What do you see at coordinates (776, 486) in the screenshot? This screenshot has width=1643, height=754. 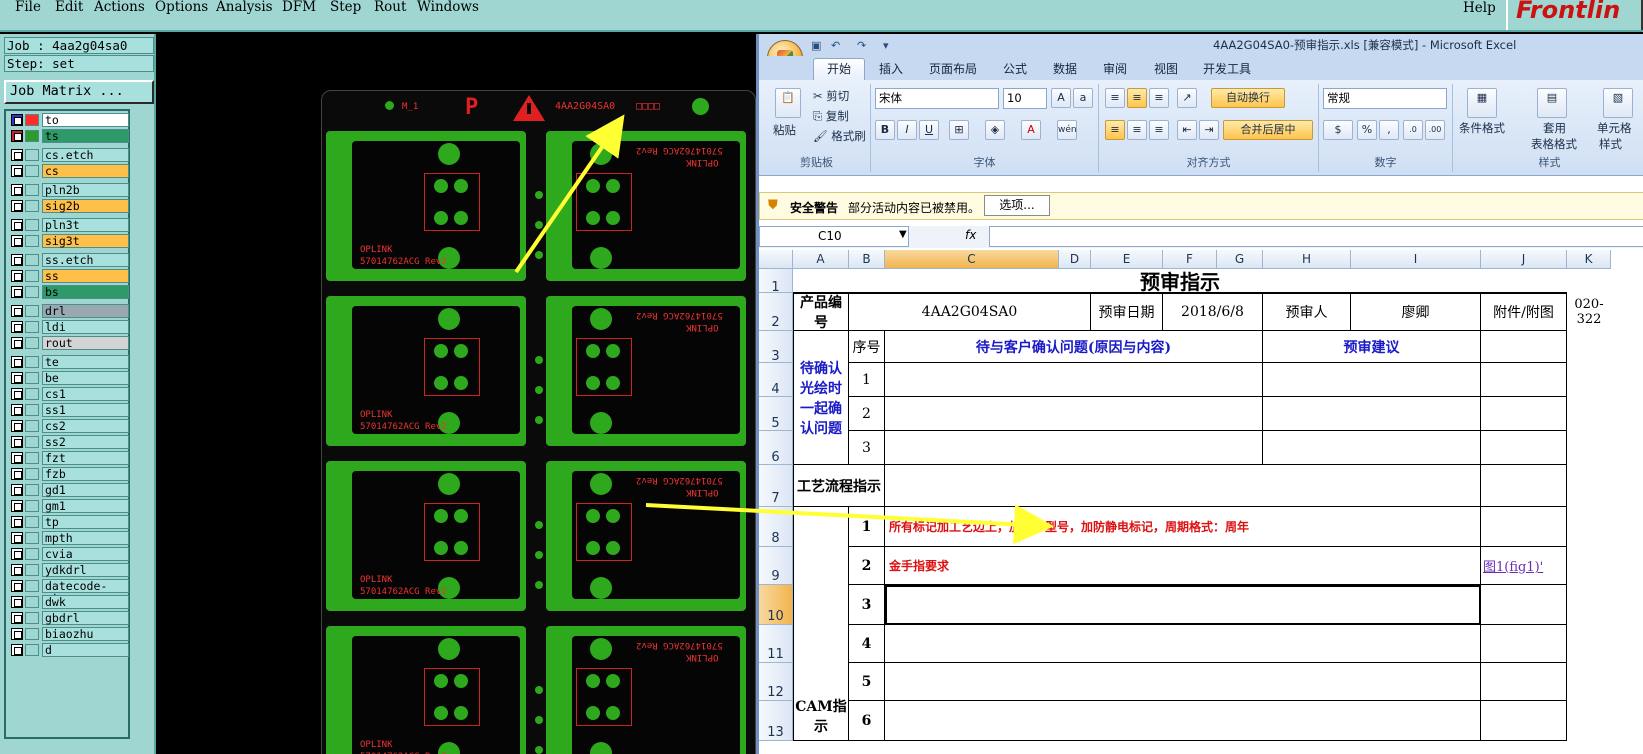 I see `row-header-7: 7` at bounding box center [776, 486].